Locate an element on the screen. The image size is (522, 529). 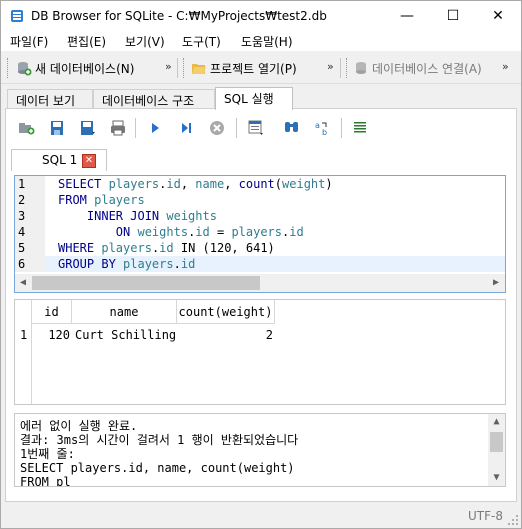
sql-text: = is located at coordinates (220, 232).